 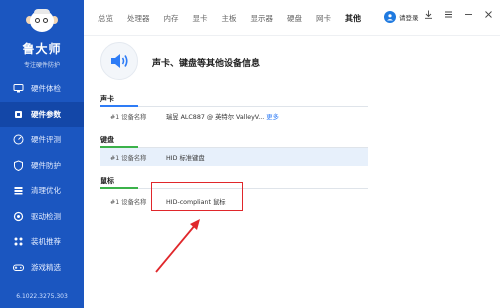 What do you see at coordinates (177, 246) in the screenshot?
I see `annotation-arrow-icon` at bounding box center [177, 246].